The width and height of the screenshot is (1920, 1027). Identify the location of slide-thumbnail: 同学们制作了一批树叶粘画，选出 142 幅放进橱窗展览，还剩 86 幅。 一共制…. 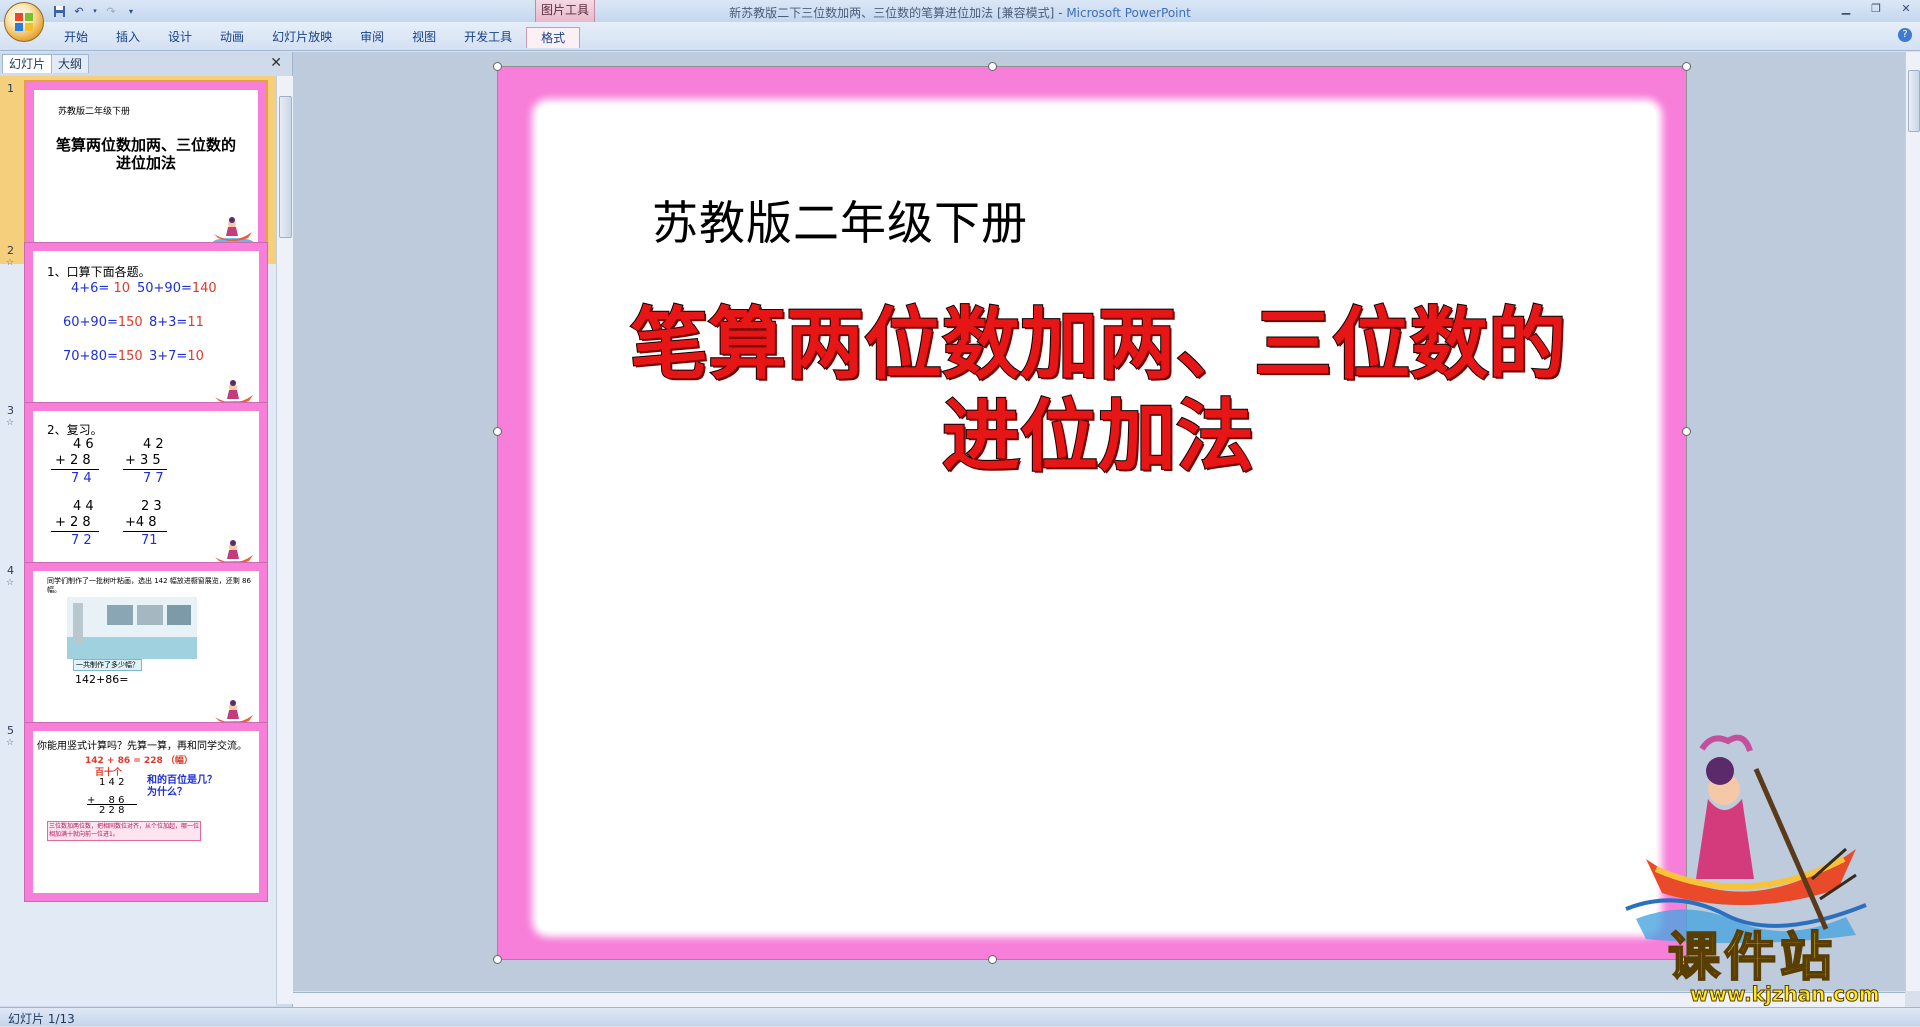
(146, 652).